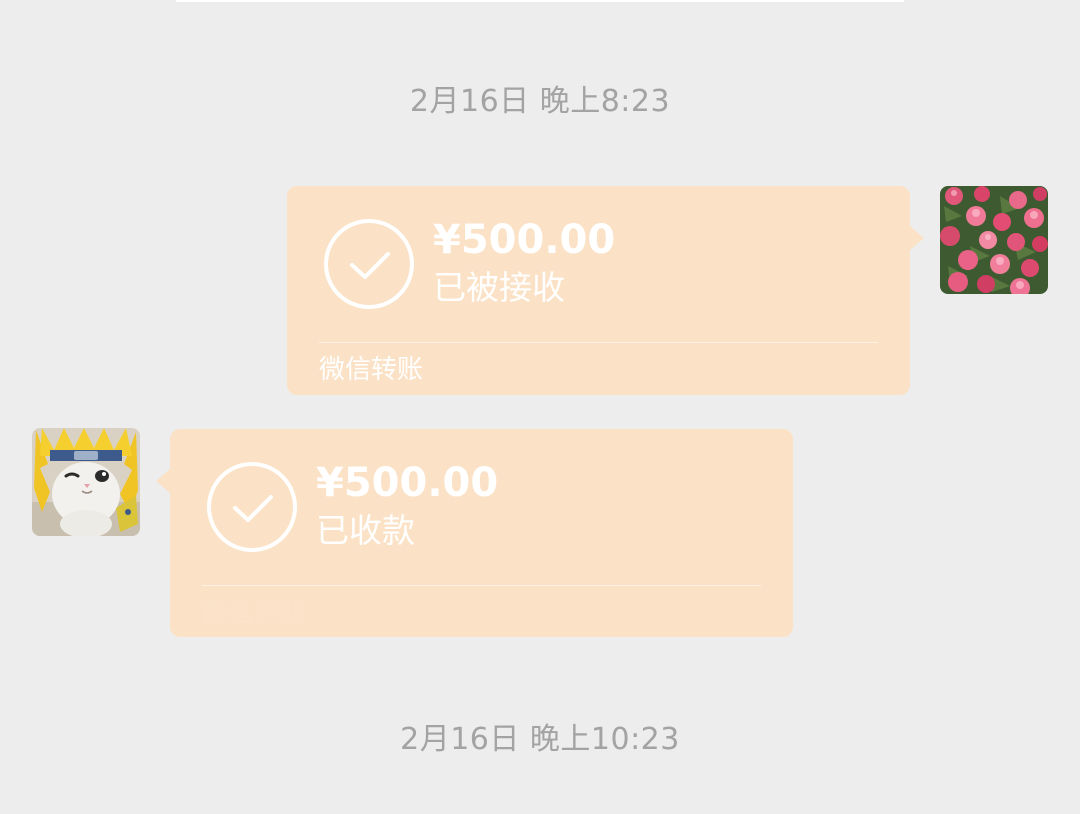 The height and width of the screenshot is (814, 1080). What do you see at coordinates (499, 287) in the screenshot?
I see `transfer-status: 已被接收` at bounding box center [499, 287].